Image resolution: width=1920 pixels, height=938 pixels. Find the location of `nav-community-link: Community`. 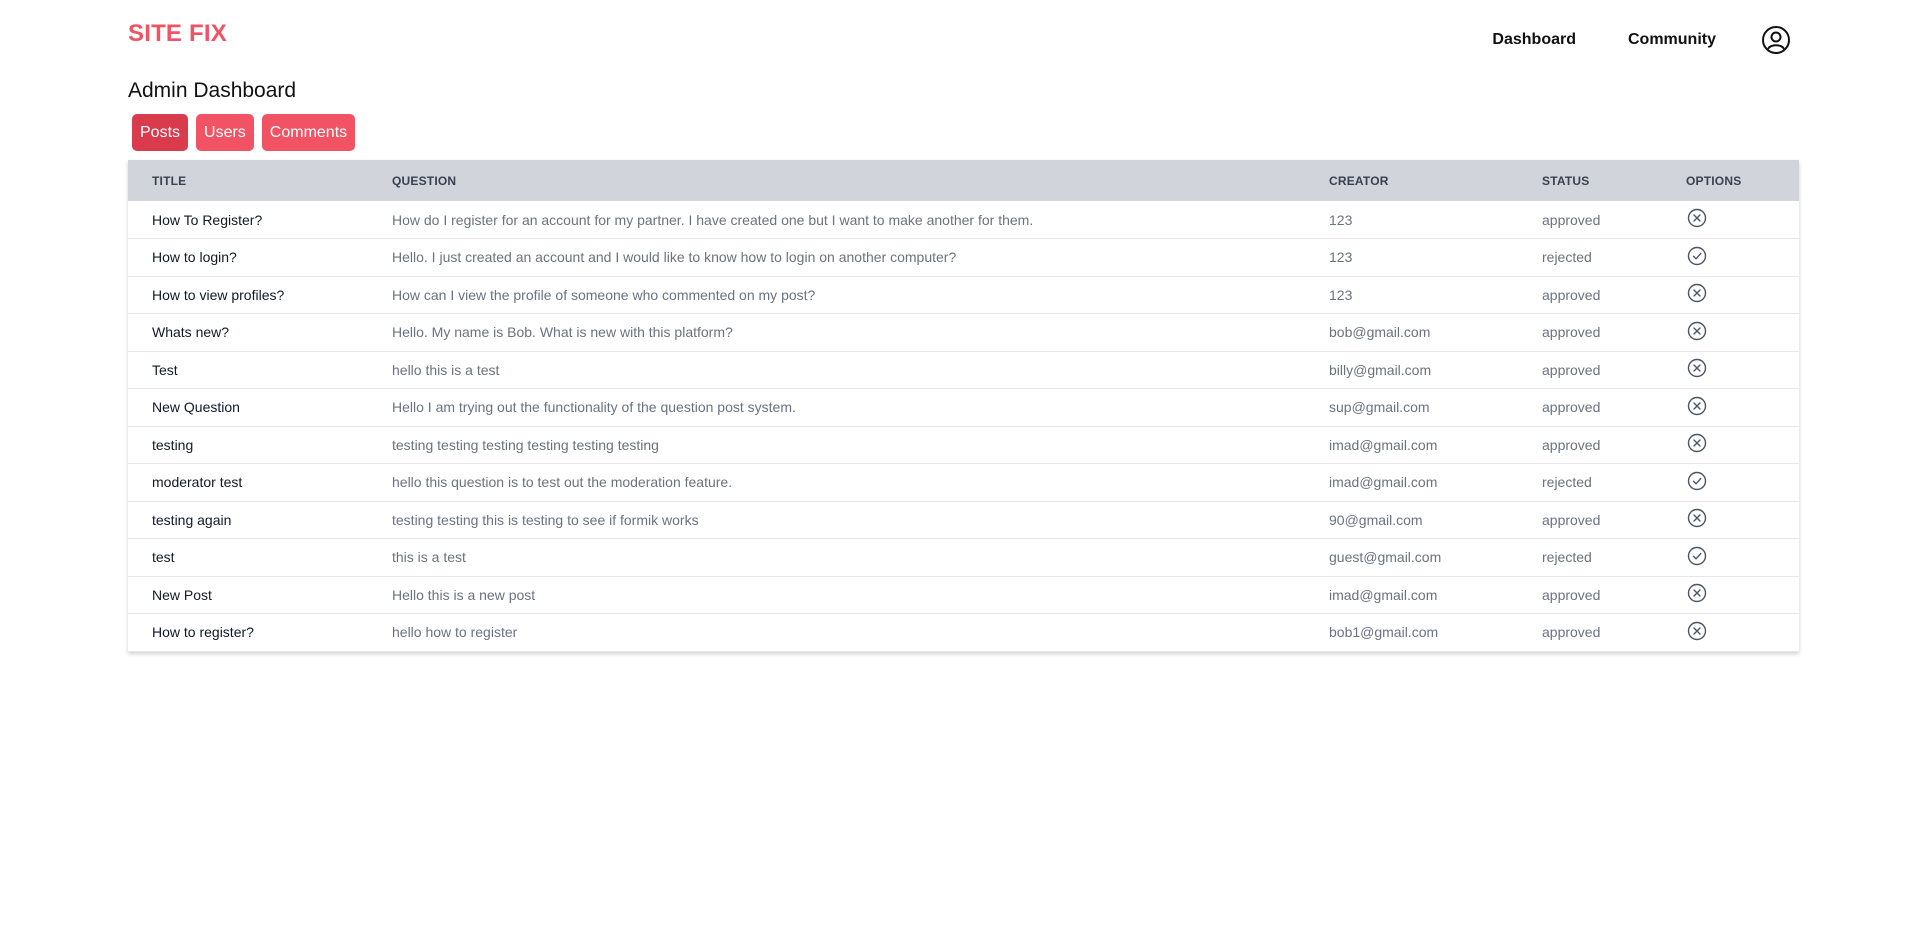

nav-community-link: Community is located at coordinates (1672, 40).